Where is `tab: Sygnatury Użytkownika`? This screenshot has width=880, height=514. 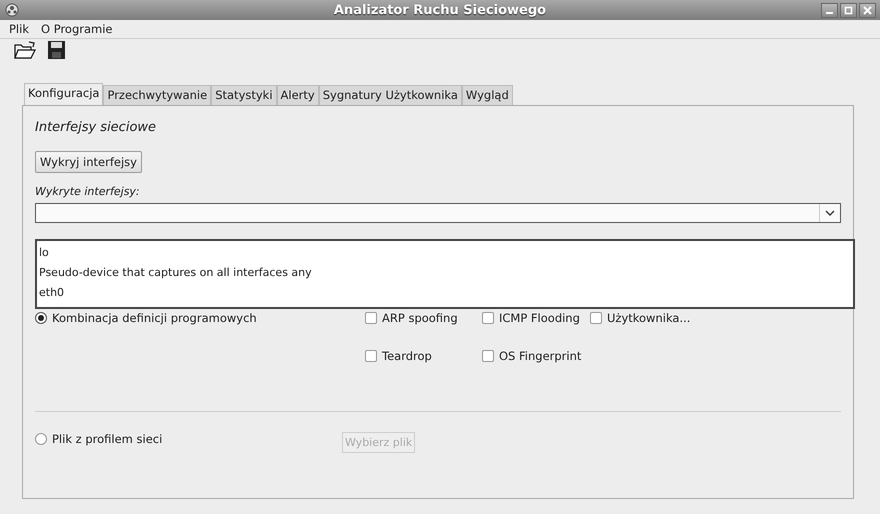
tab: Sygnatury Użytkownika is located at coordinates (390, 95).